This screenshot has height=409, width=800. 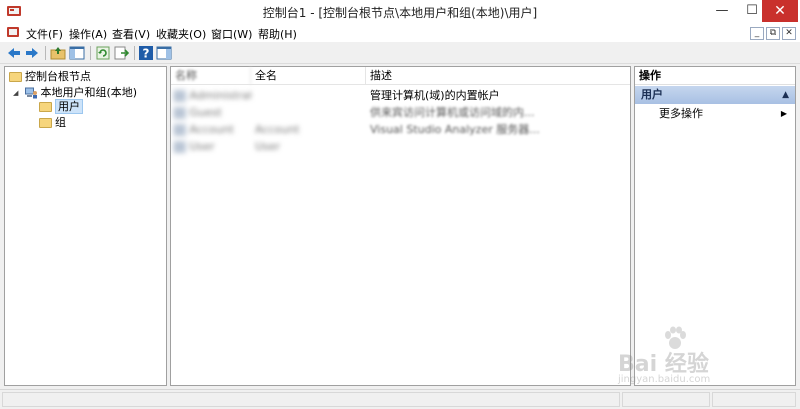 I want to click on export-list-icon, so click(x=121, y=53).